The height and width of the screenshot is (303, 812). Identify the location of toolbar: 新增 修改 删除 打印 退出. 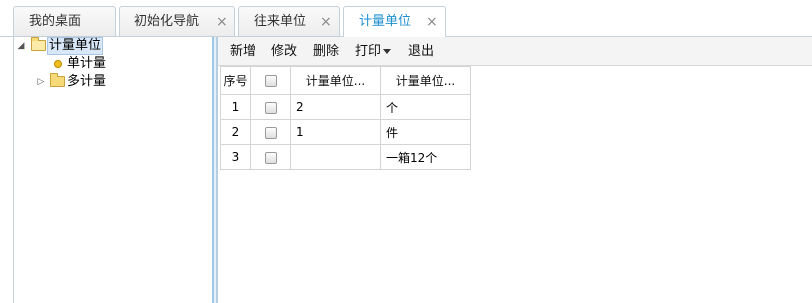
(515, 51).